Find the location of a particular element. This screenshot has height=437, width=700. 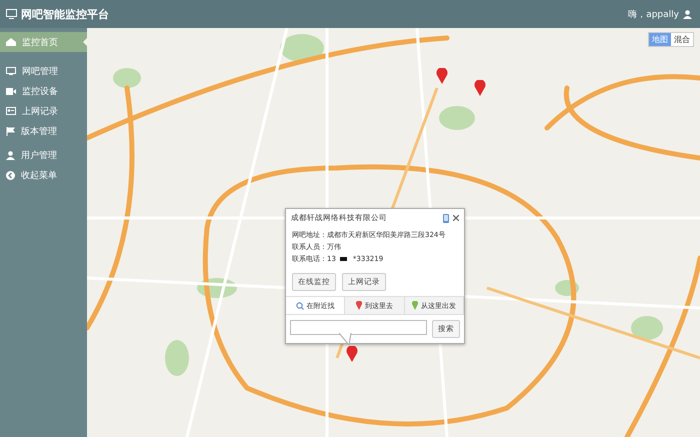

app-title: 网吧智能监控平台 is located at coordinates (65, 14).